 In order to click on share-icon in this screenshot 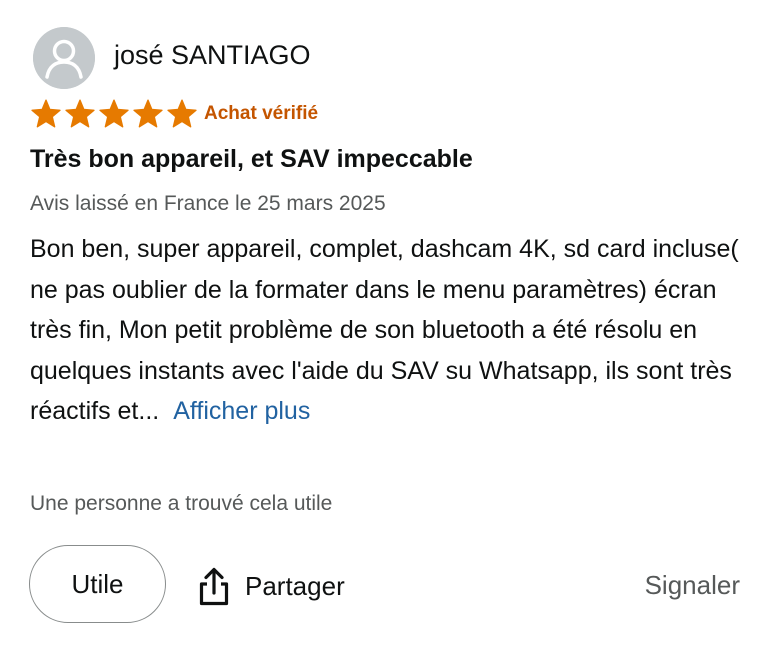, I will do `click(214, 586)`.